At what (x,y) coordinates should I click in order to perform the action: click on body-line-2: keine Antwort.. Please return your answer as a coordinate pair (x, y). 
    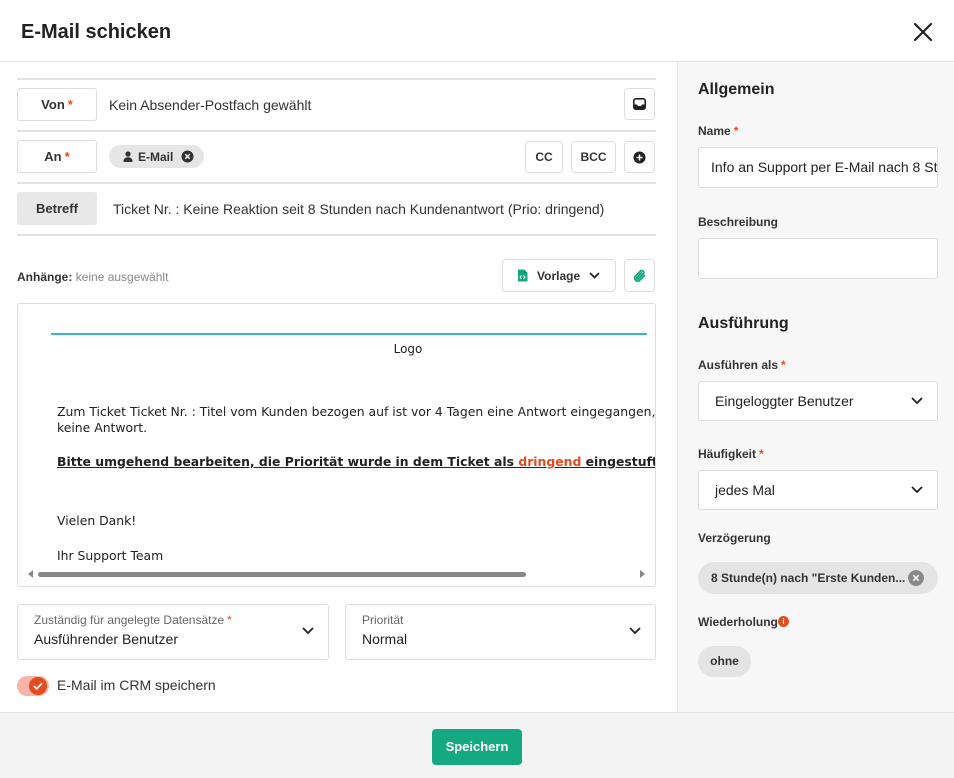
    Looking at the image, I should click on (102, 427).